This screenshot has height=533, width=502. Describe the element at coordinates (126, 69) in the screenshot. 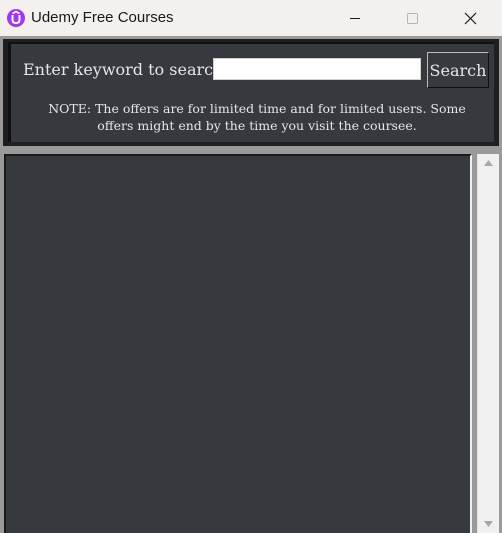

I see `search-label: Enter keyword to search:` at that location.